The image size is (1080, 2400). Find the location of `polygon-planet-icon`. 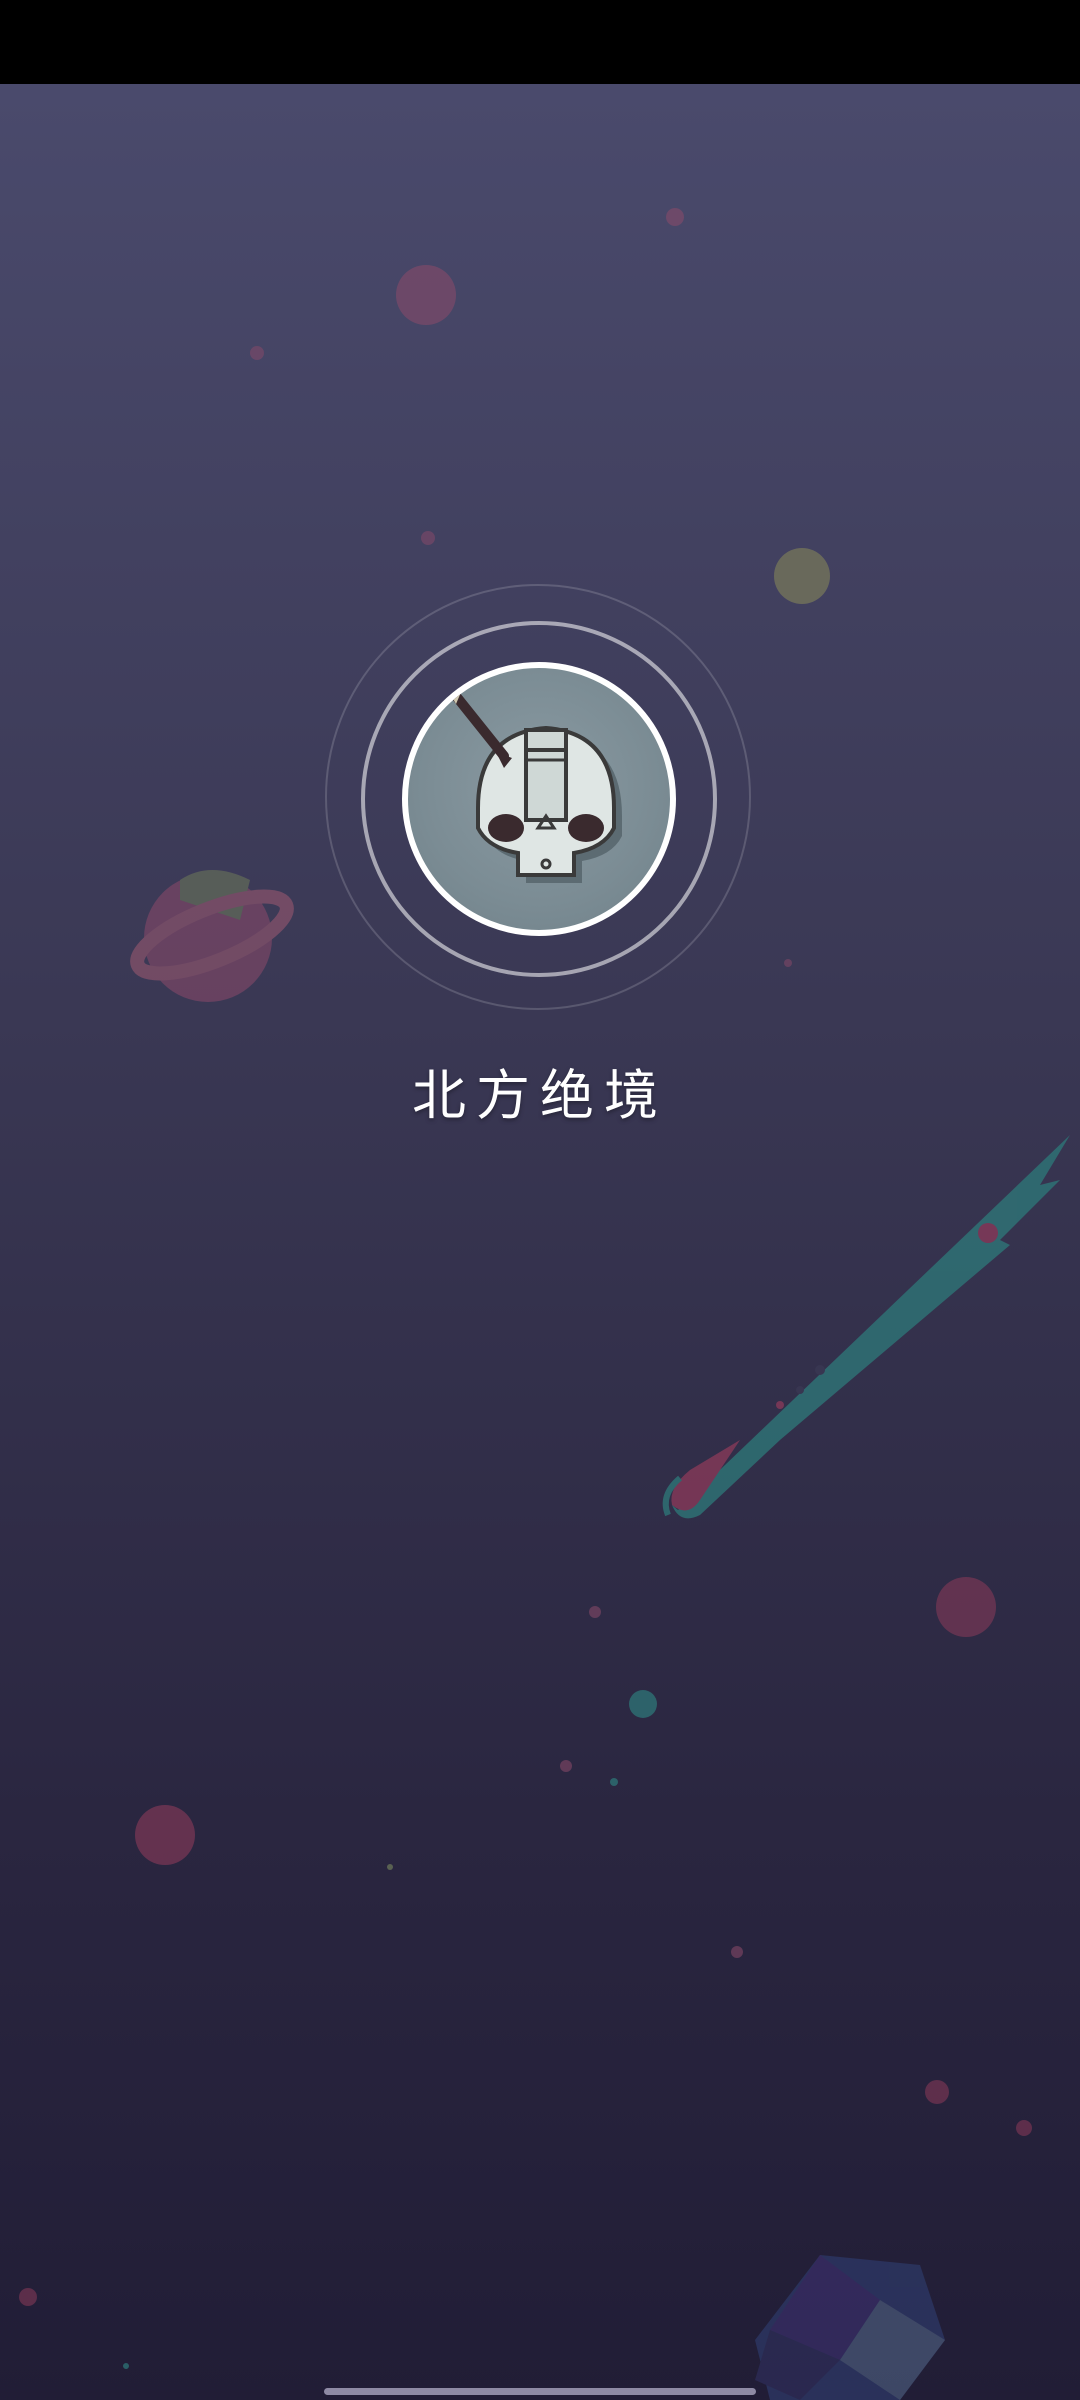

polygon-planet-icon is located at coordinates (850, 2327).